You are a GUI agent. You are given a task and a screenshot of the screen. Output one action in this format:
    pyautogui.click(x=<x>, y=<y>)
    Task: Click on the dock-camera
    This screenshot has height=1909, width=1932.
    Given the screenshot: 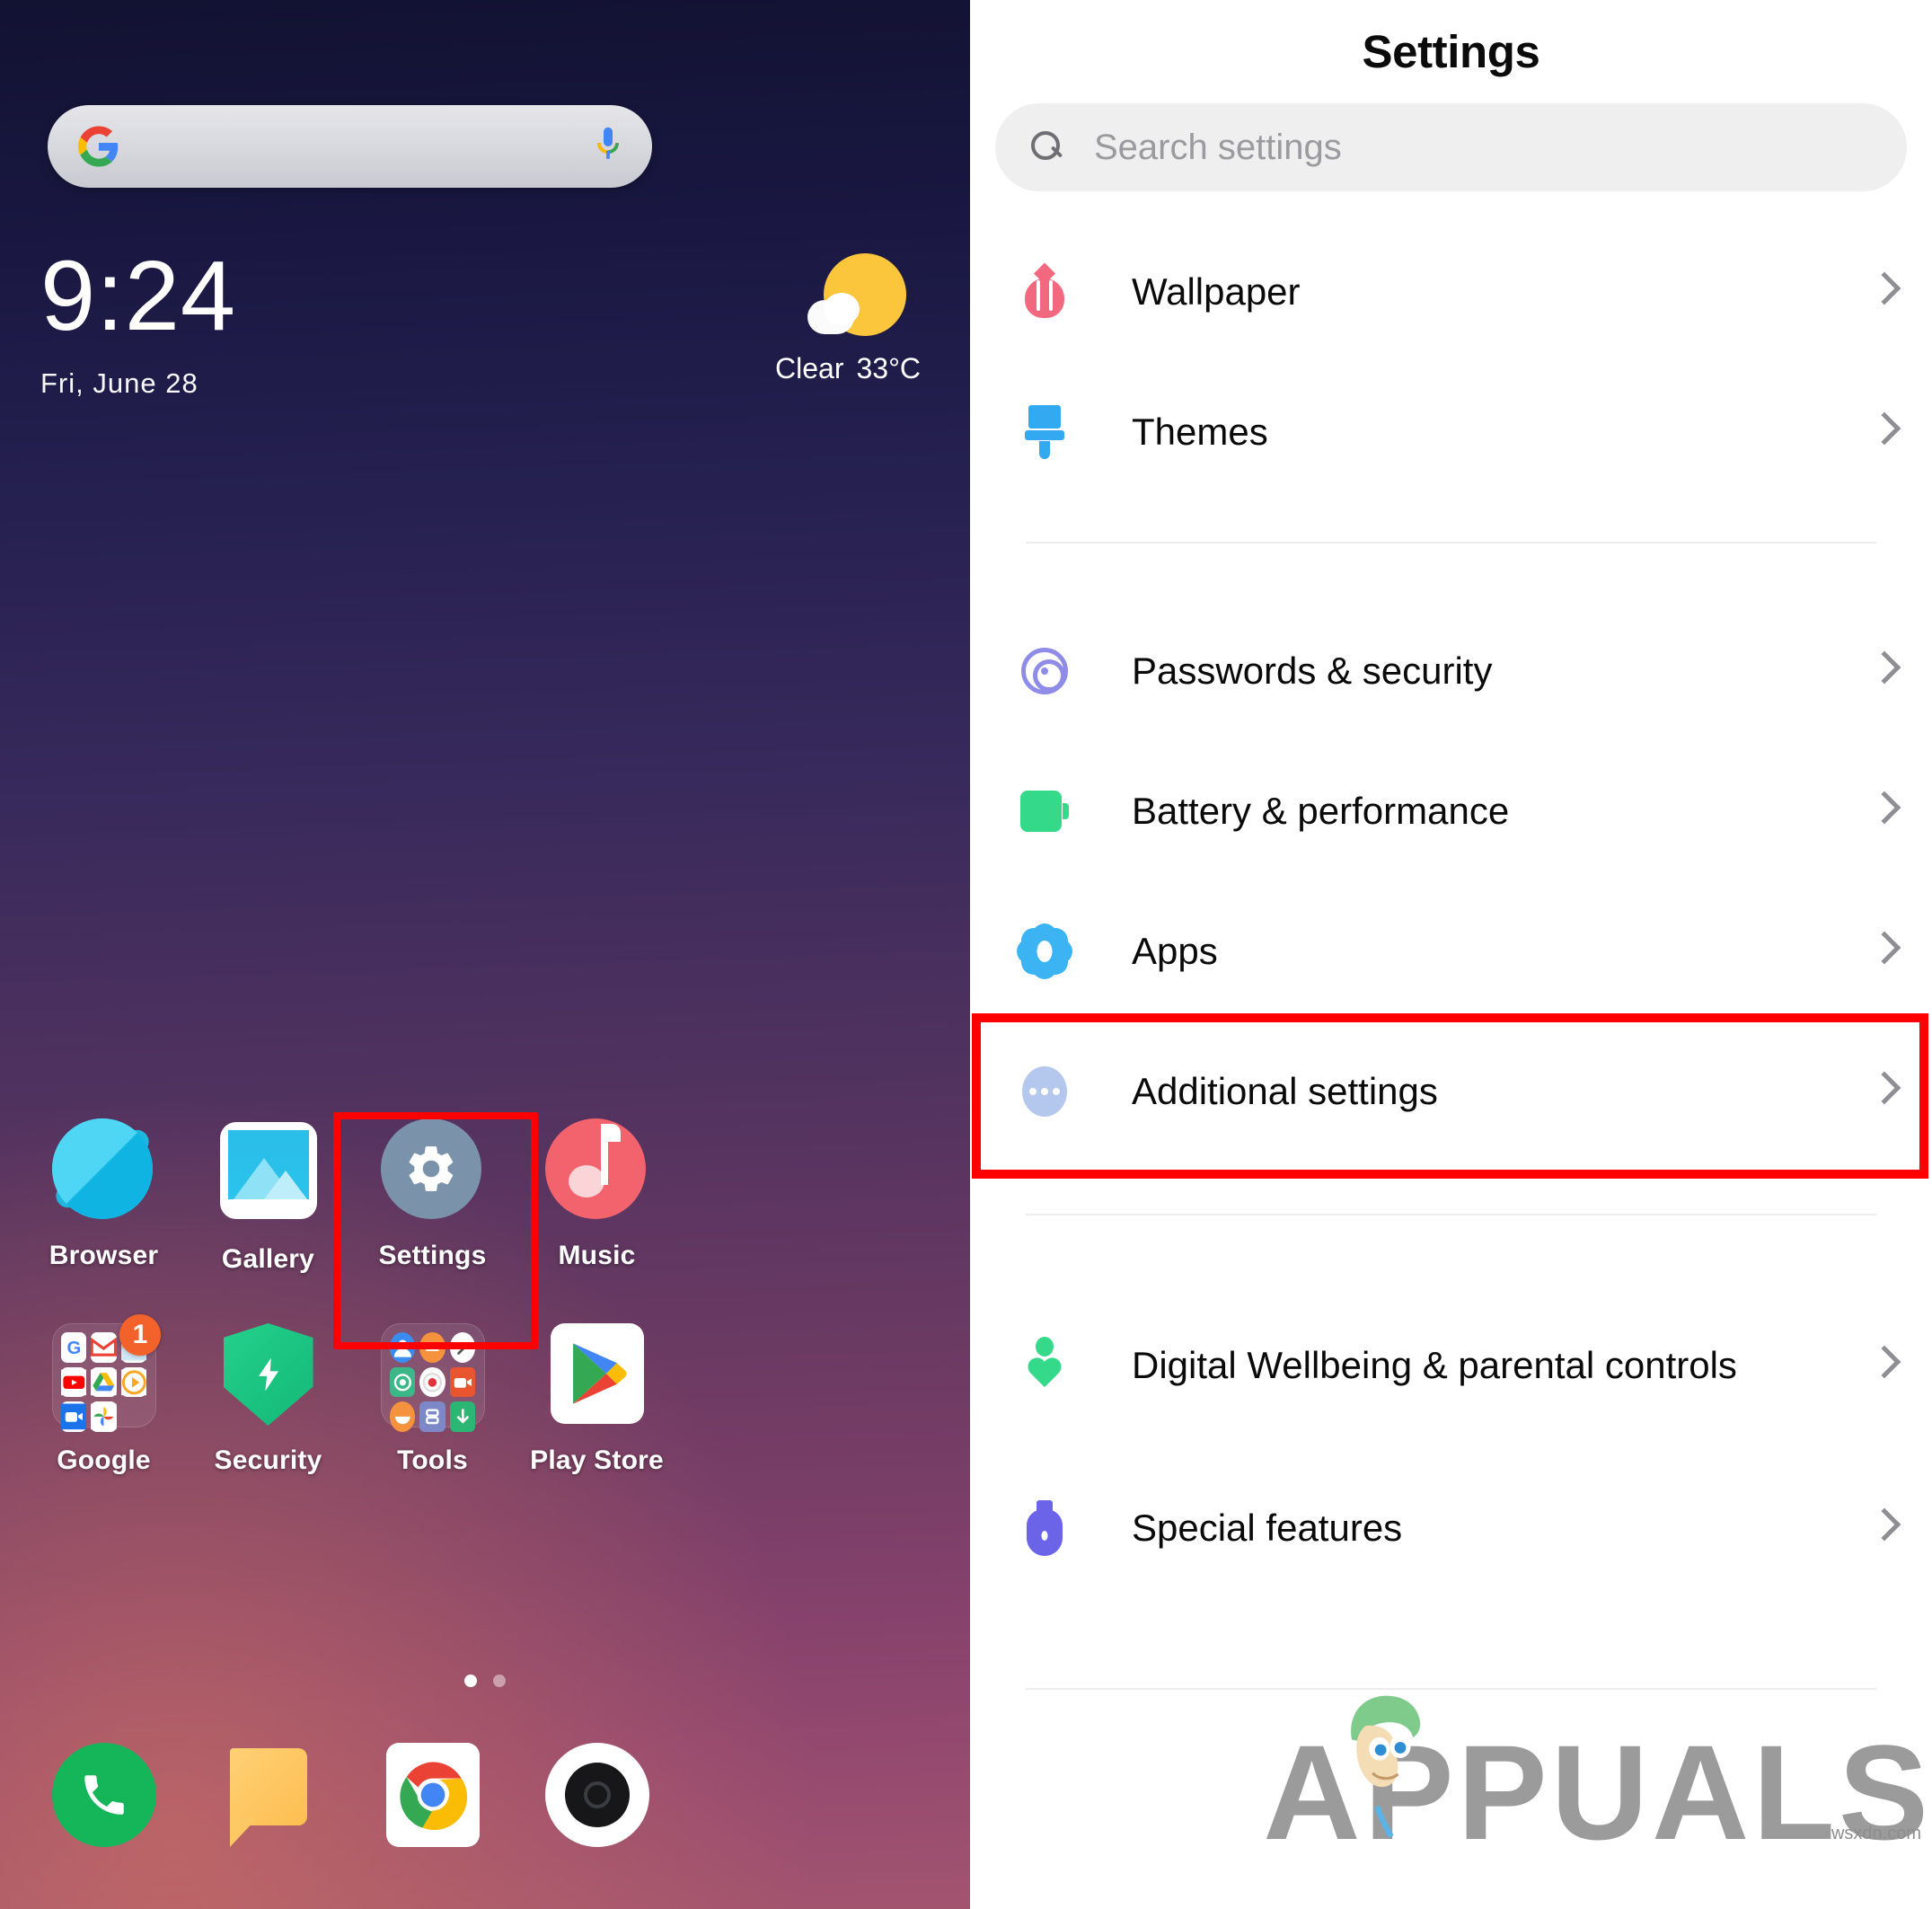 What is the action you would take?
    pyautogui.click(x=597, y=1795)
    